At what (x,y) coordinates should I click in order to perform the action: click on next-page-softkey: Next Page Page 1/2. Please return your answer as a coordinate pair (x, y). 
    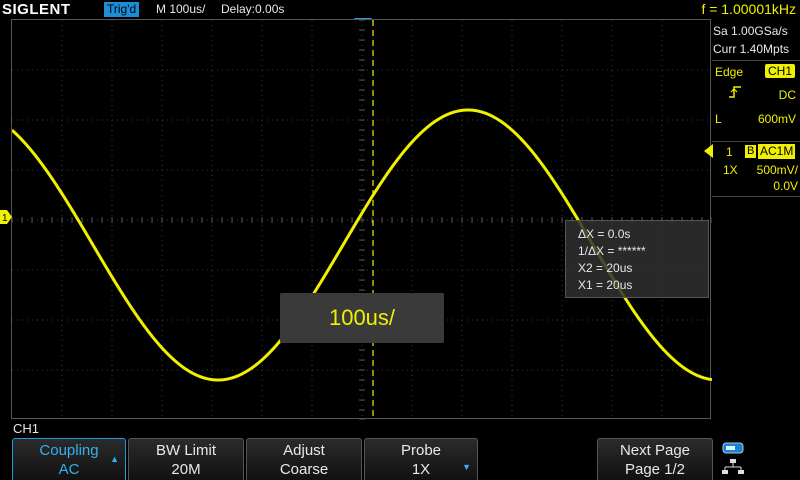
    Looking at the image, I should click on (655, 459).